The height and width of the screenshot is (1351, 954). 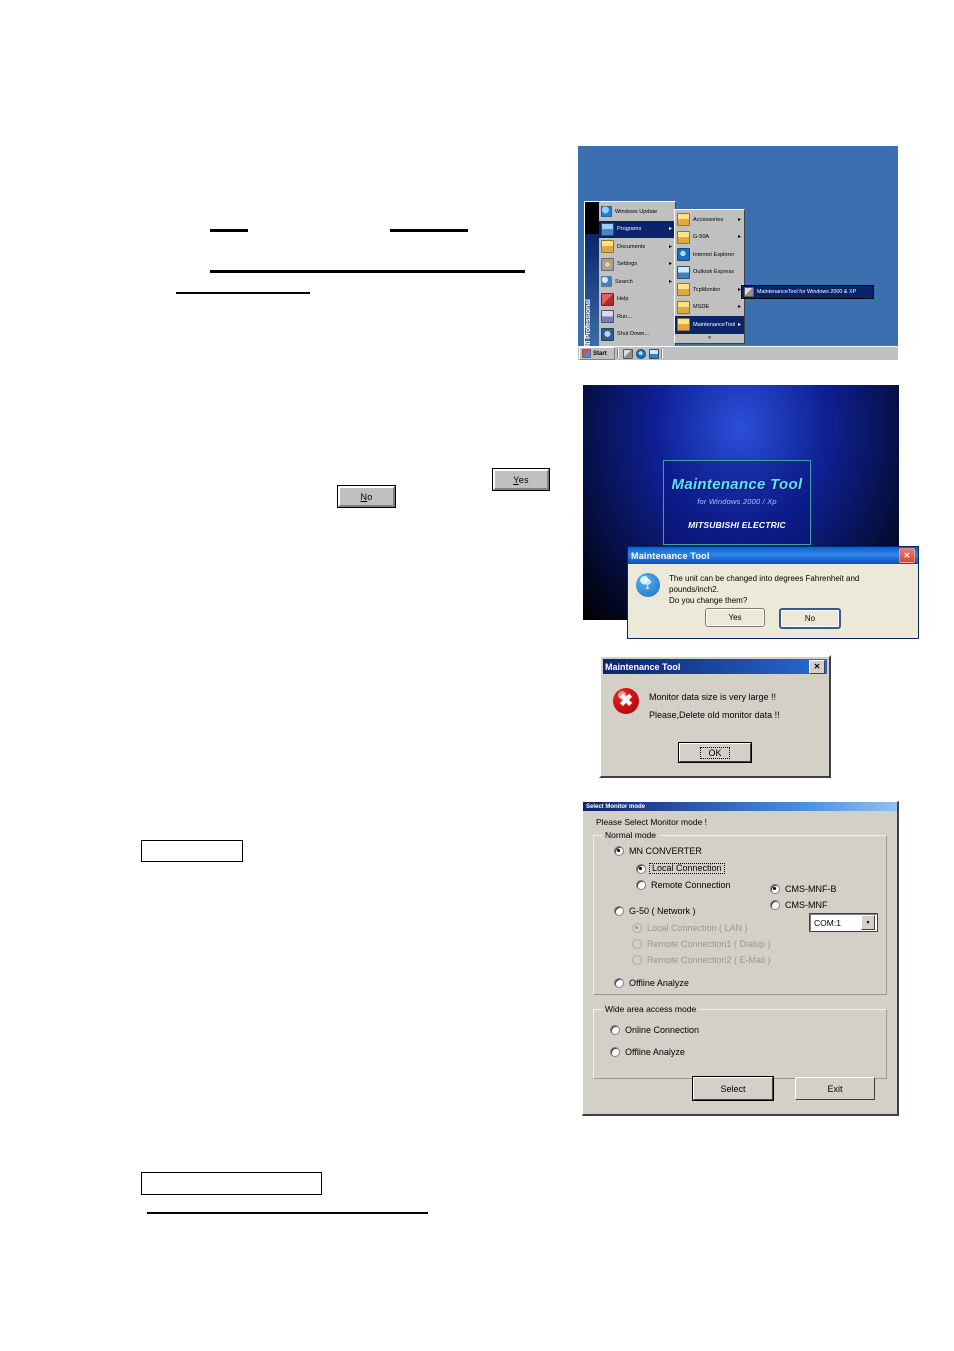 What do you see at coordinates (701, 237) in the screenshot?
I see `programs-submenu-item-label: G-50A` at bounding box center [701, 237].